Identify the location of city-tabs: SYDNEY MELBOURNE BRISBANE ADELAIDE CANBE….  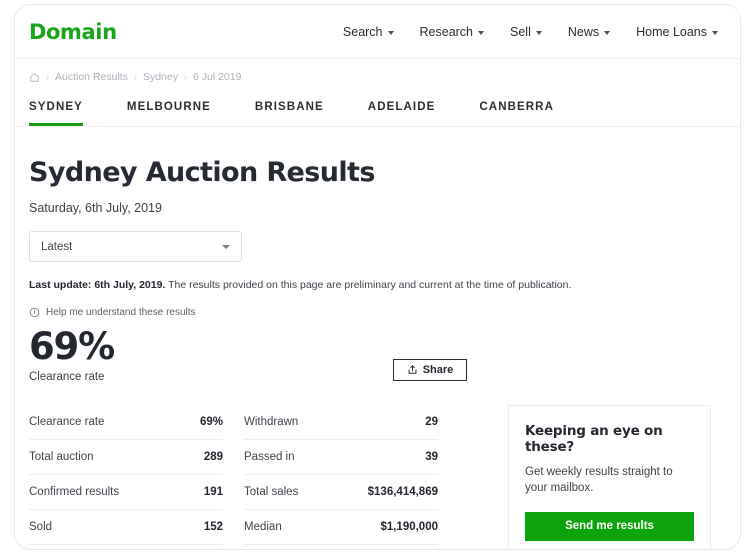
(377, 107).